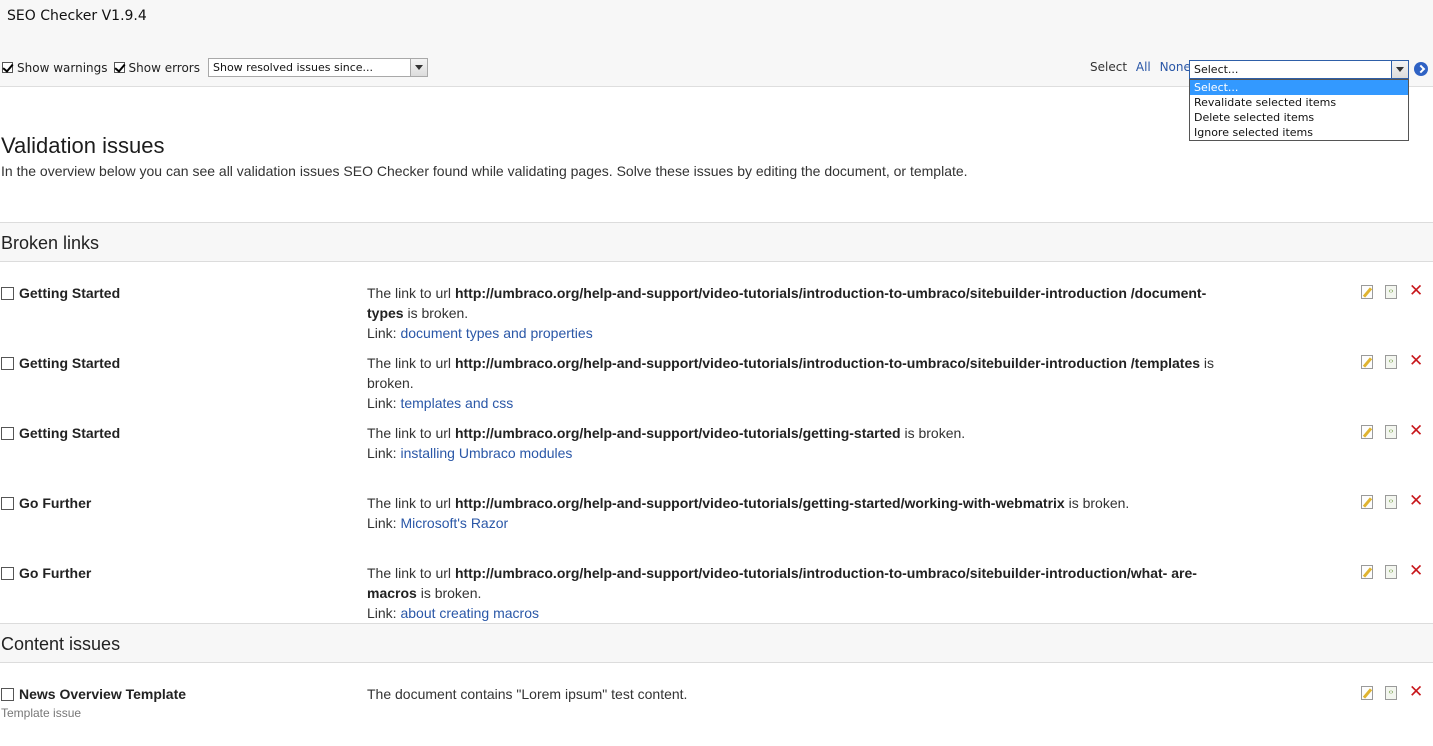 This screenshot has height=746, width=1433. What do you see at coordinates (62, 67) in the screenshot?
I see `show-warnings-label: Show warnings` at bounding box center [62, 67].